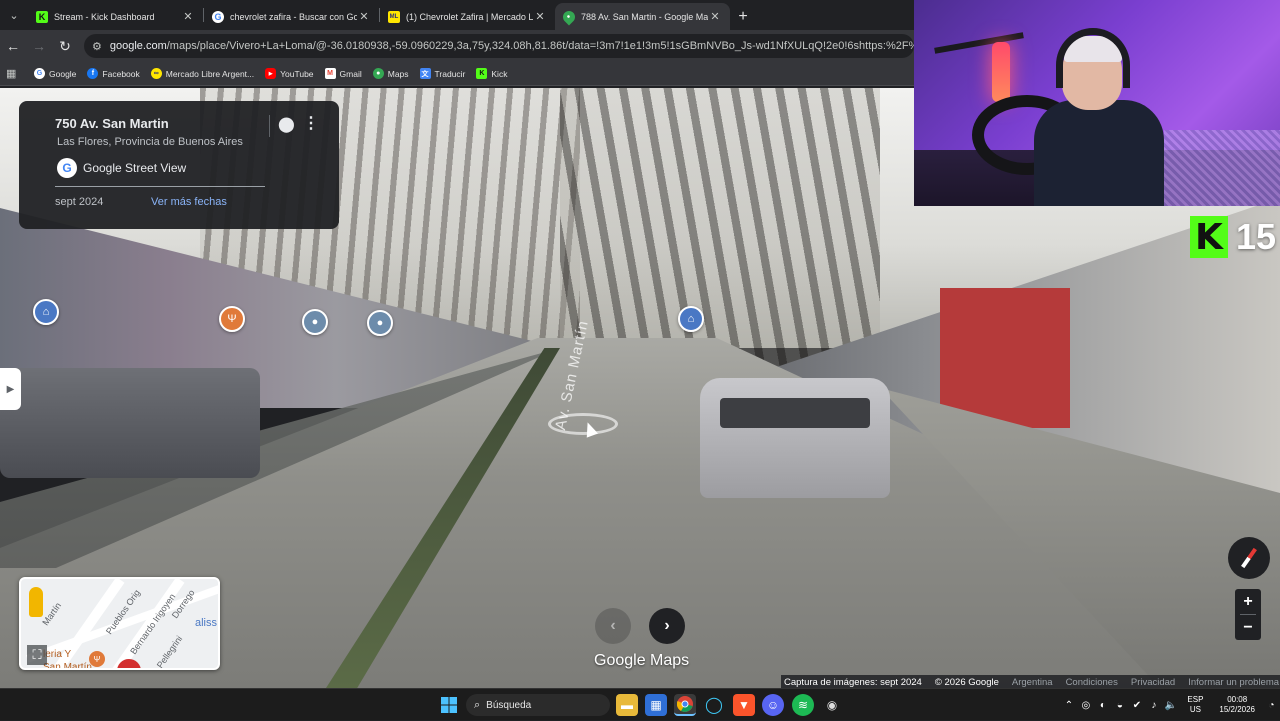 This screenshot has width=1280, height=721. I want to click on bookmark-facebook: f Facebook, so click(113, 73).